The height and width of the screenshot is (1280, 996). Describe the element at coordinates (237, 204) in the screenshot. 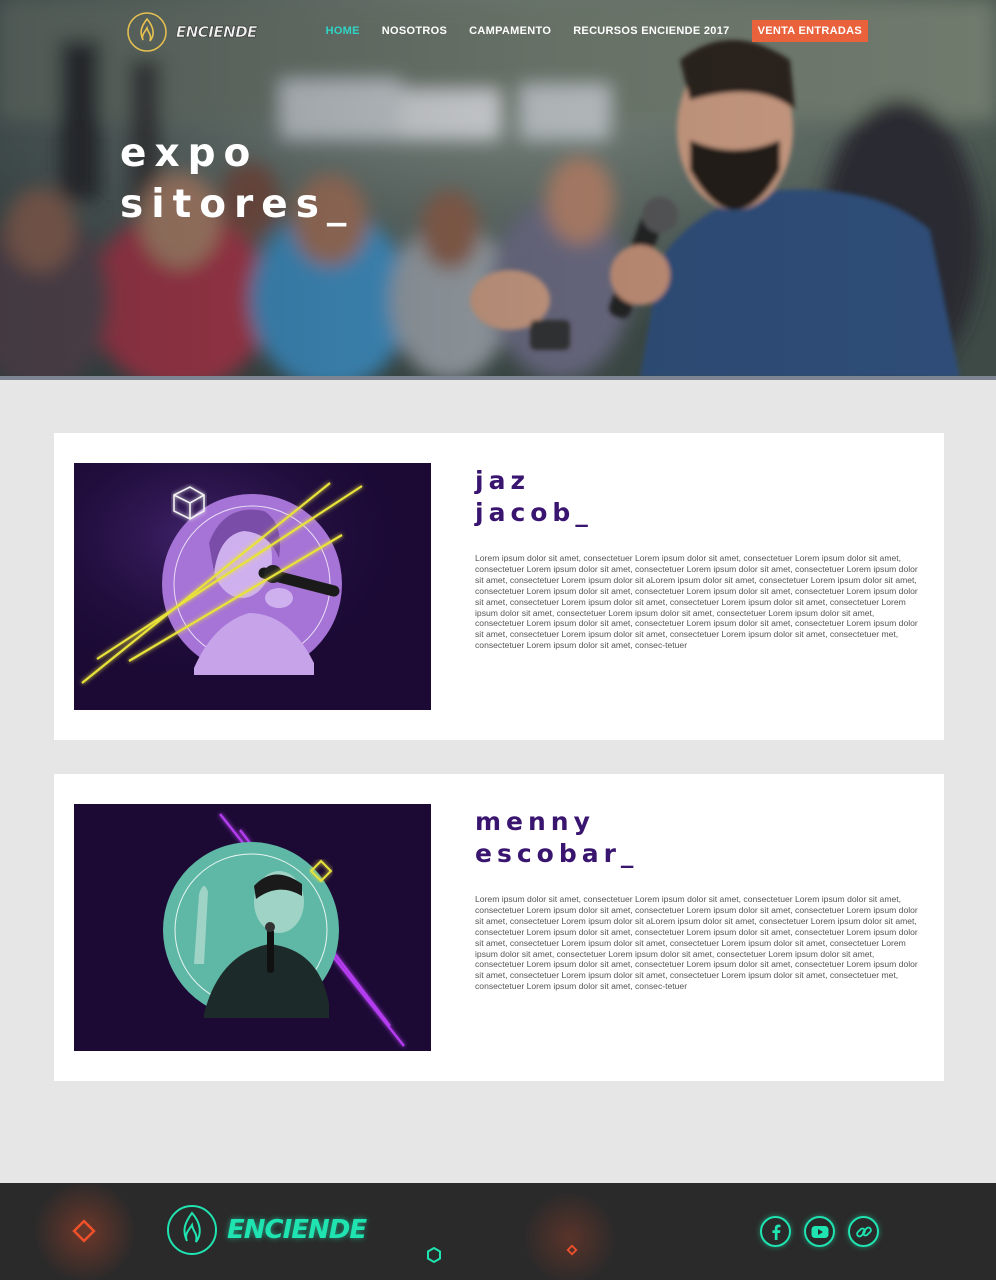

I see `page-title-line-2: sitores_` at that location.